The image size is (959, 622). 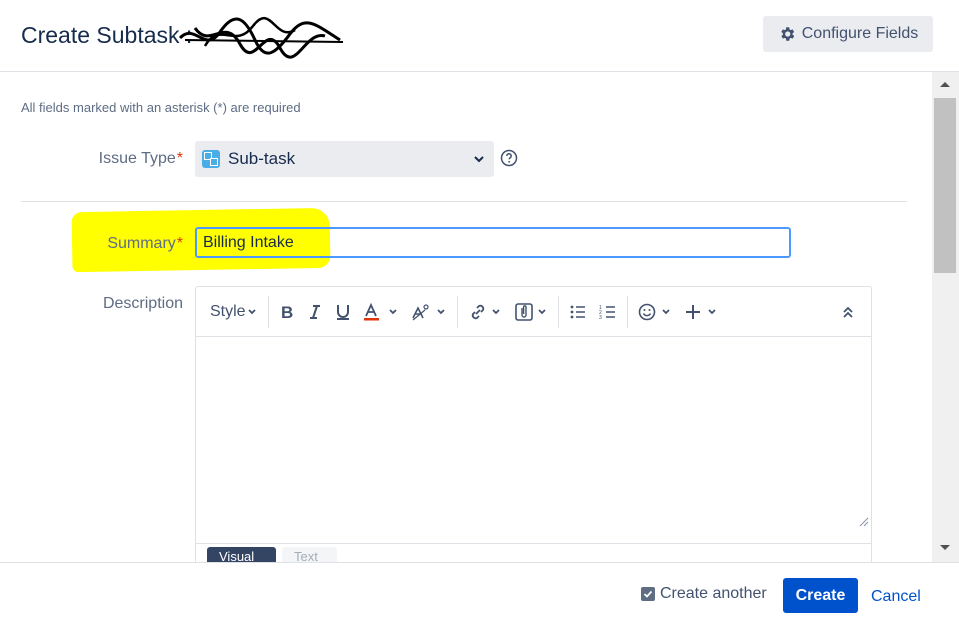 I want to click on resize-handle-icon, so click(x=864, y=522).